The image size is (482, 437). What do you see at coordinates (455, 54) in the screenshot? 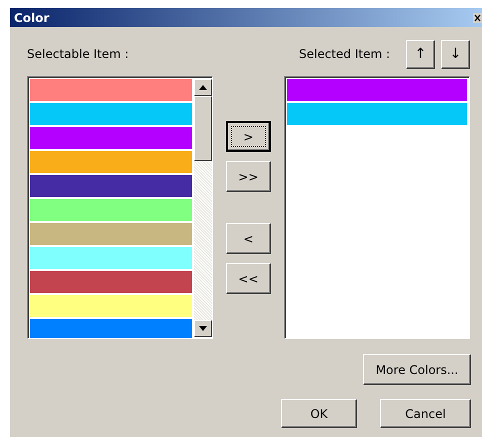
I see `order-button: ↓` at bounding box center [455, 54].